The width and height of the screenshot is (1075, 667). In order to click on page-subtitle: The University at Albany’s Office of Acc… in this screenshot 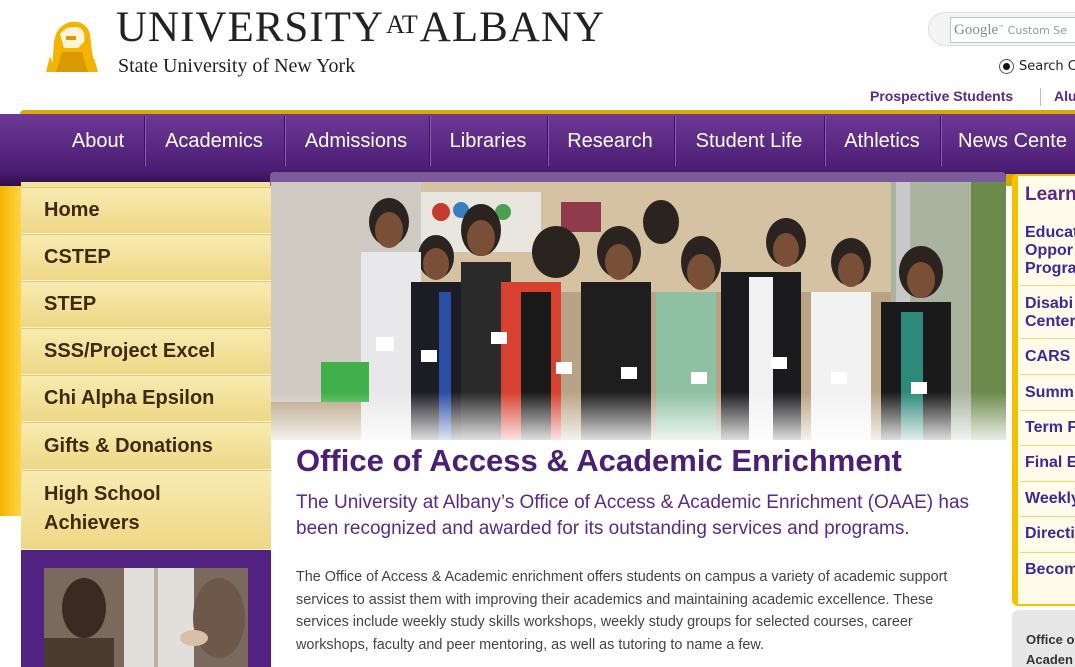, I will do `click(633, 515)`.